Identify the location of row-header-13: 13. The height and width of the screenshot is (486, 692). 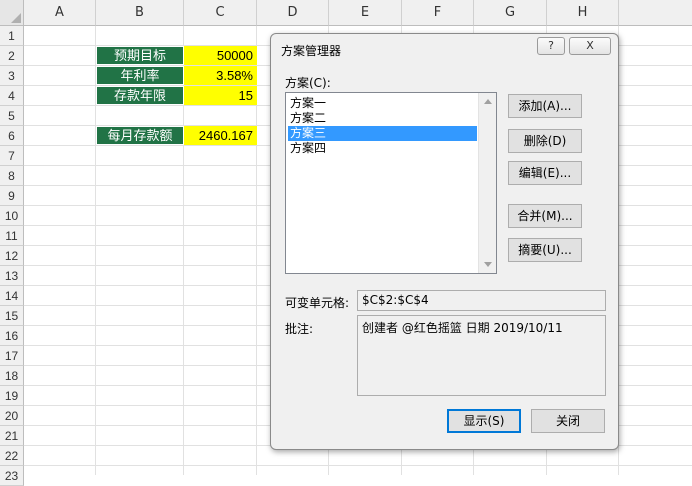
(12, 276).